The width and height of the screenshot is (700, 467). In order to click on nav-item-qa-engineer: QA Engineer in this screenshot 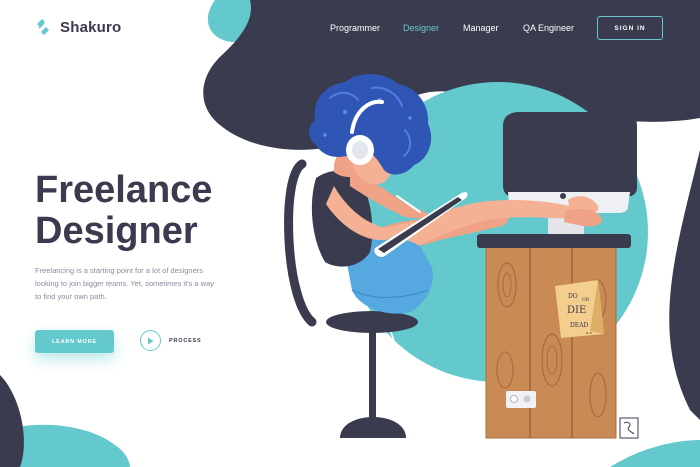, I will do `click(548, 28)`.